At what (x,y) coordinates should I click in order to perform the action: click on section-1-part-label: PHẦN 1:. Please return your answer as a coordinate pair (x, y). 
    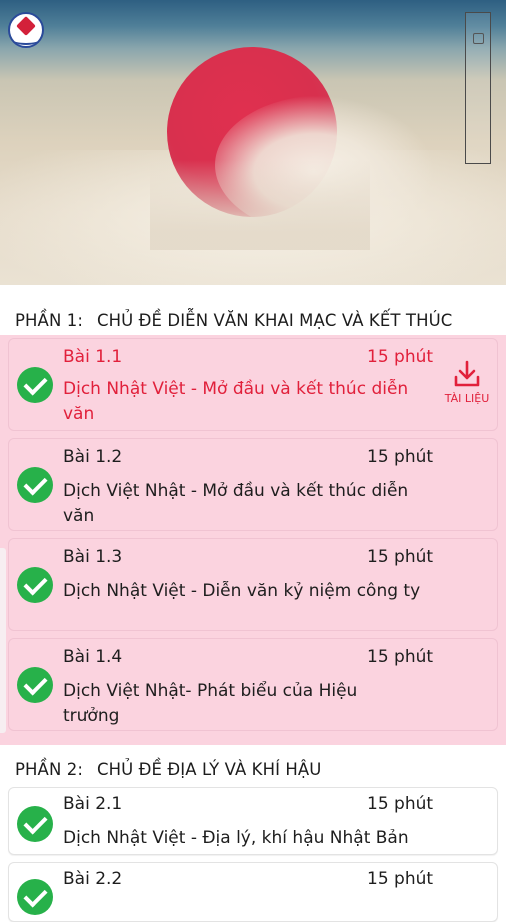
    Looking at the image, I should click on (49, 320).